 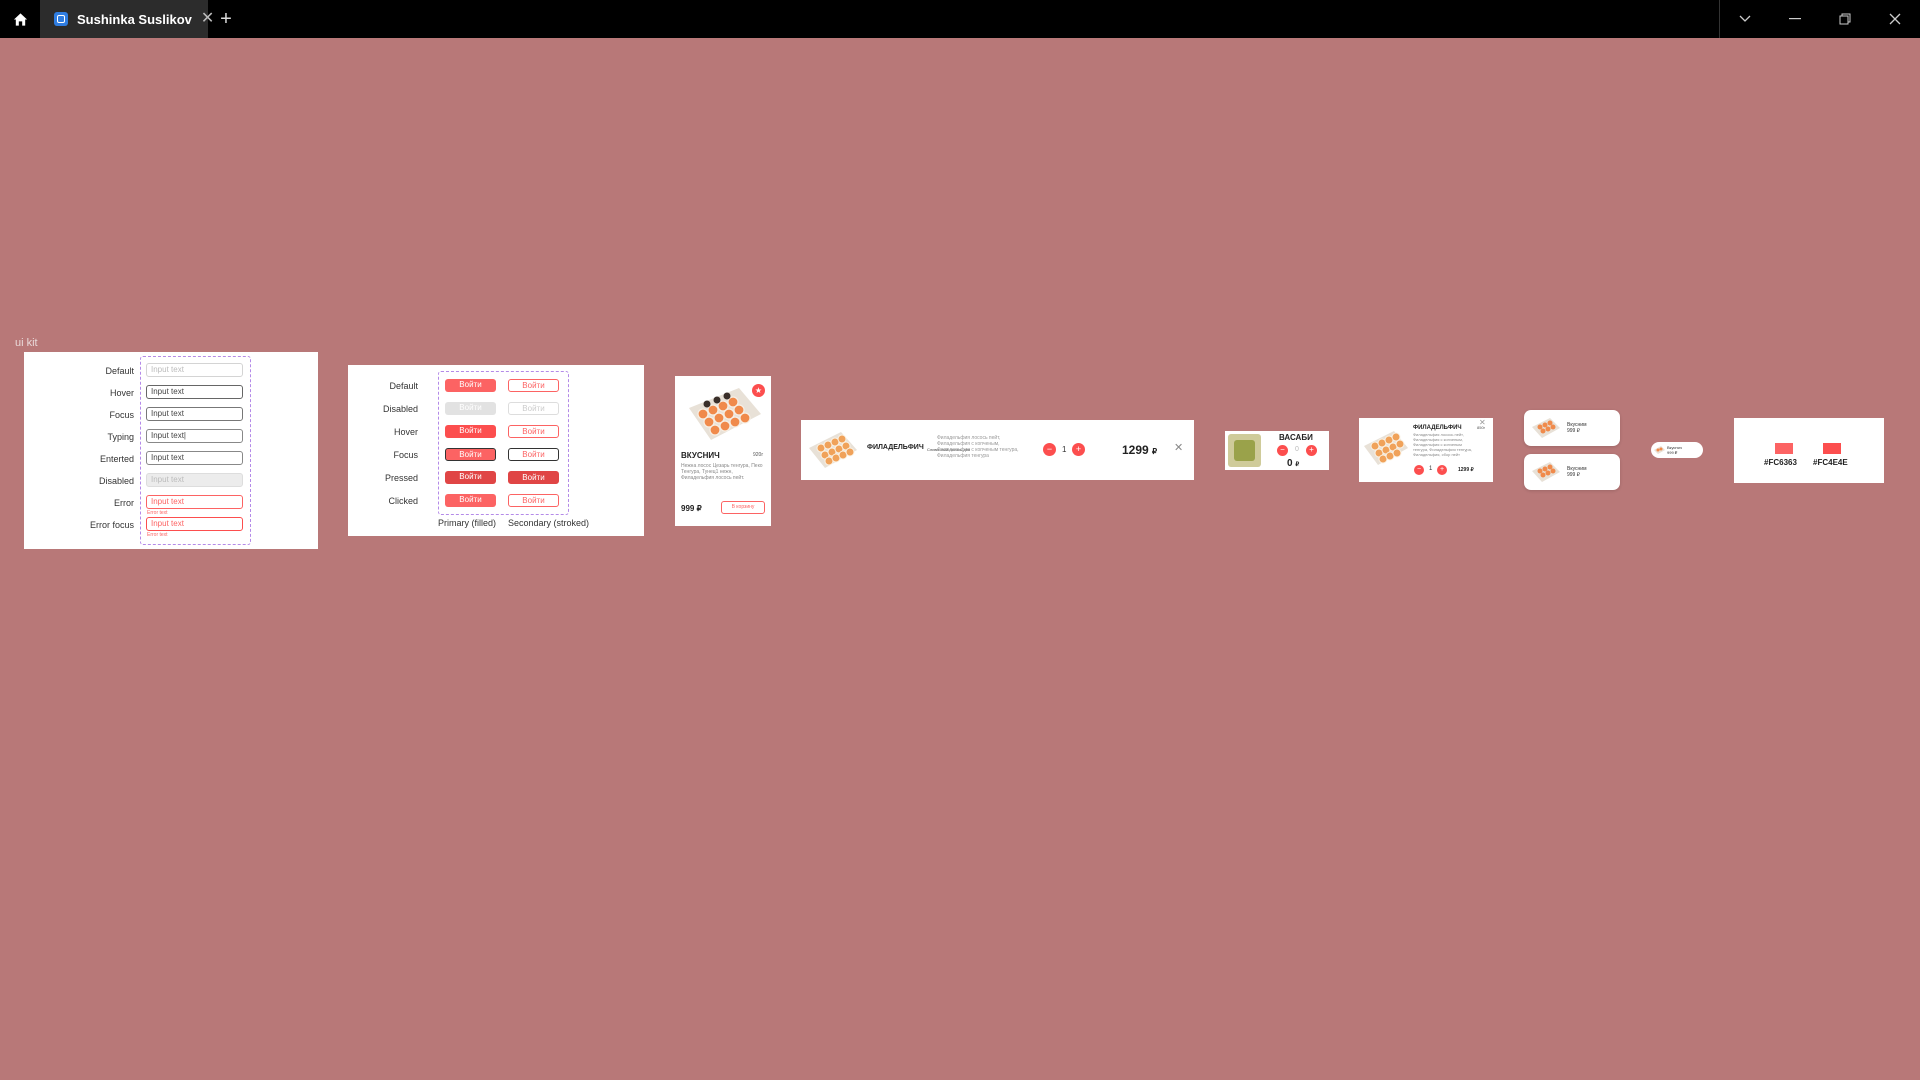 I want to click on home-icon, so click(x=20, y=19).